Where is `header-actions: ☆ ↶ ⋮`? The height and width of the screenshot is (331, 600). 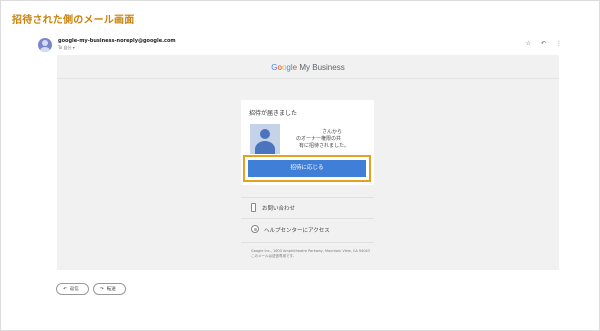
header-actions: ☆ ↶ ⋮ is located at coordinates (544, 43).